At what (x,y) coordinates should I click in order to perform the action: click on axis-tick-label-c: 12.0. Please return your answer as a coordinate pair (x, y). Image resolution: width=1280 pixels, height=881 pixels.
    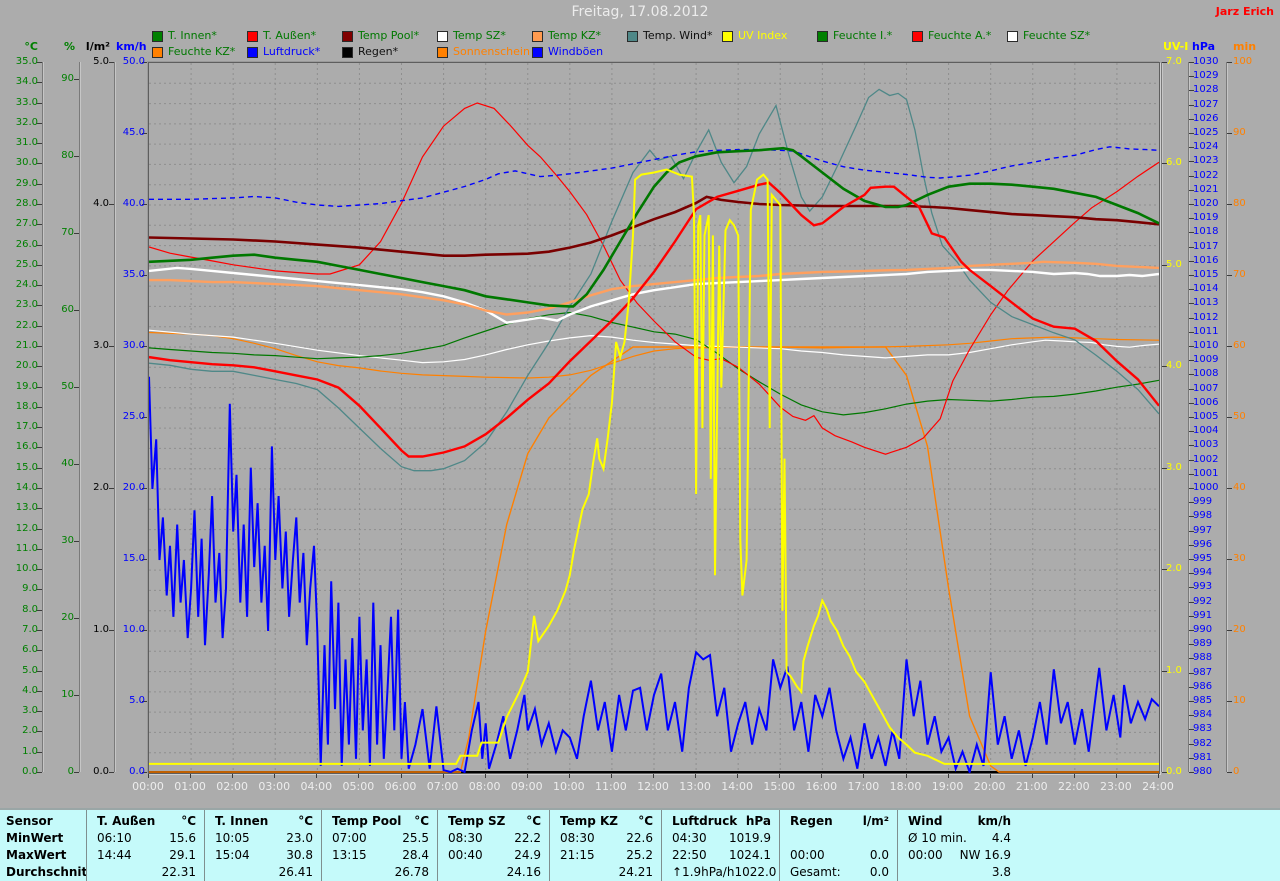
    Looking at the image, I should click on (26, 528).